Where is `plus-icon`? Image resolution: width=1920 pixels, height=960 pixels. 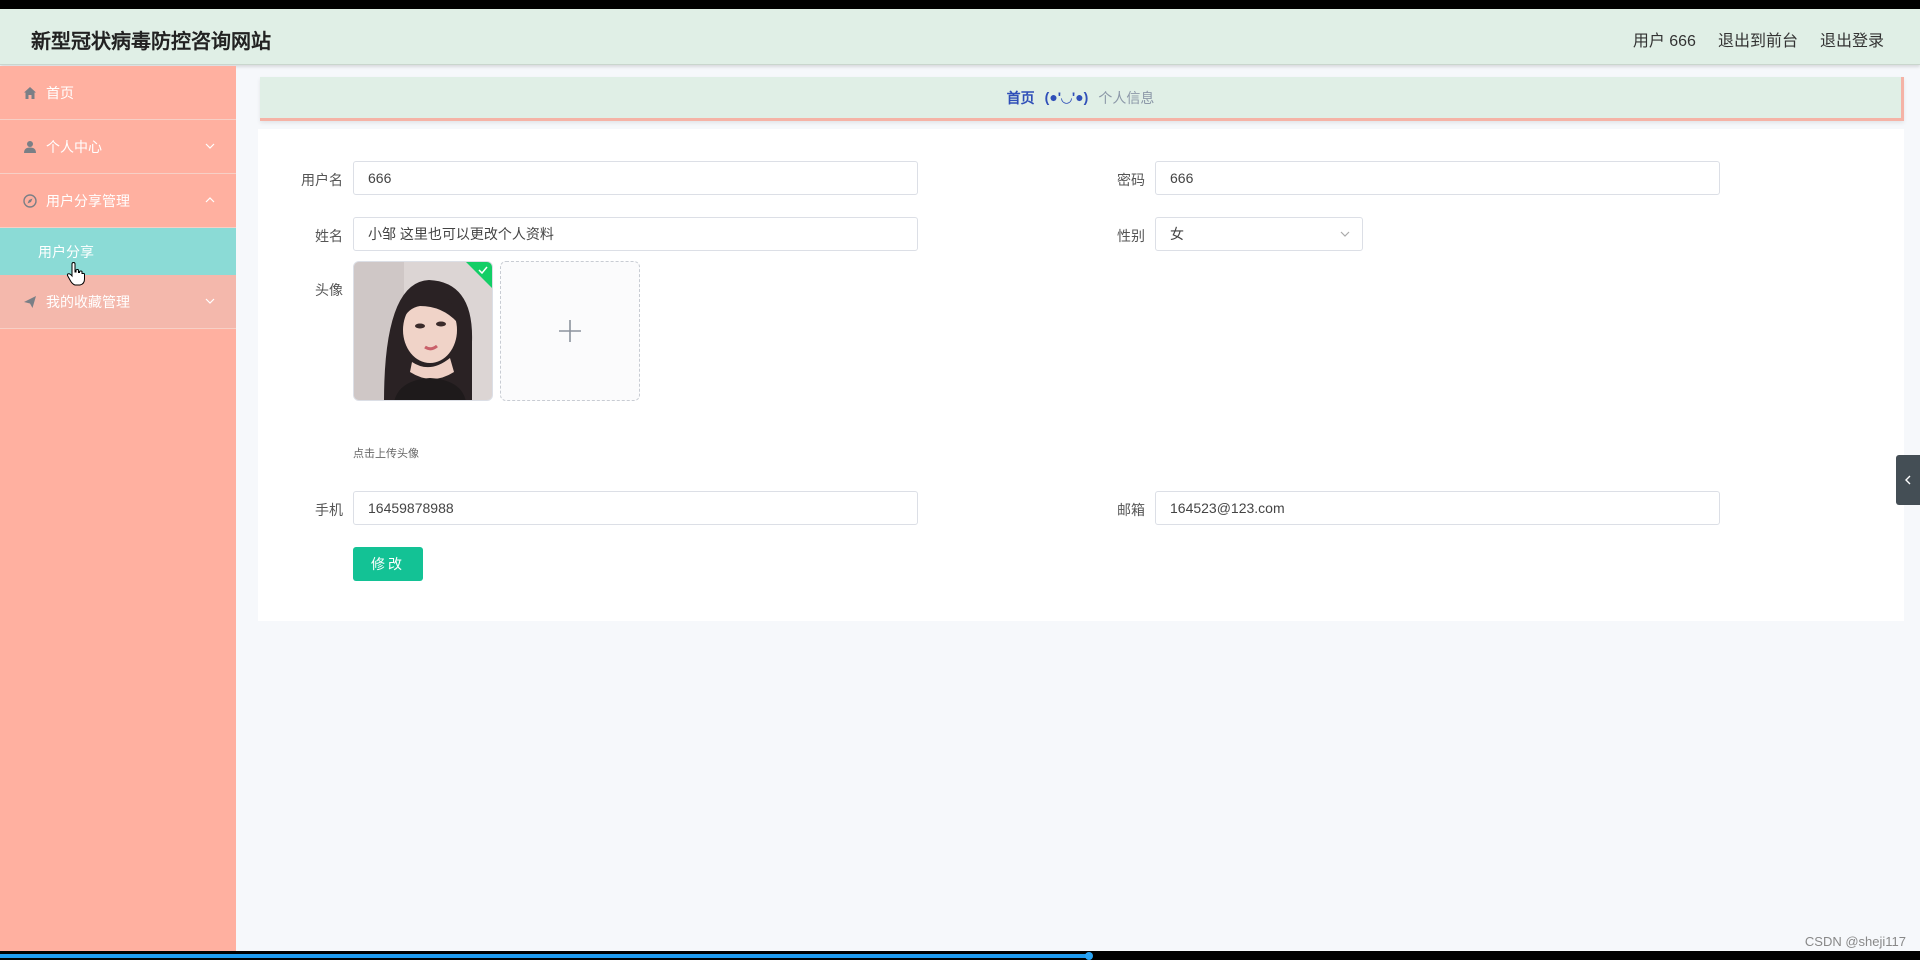
plus-icon is located at coordinates (570, 331).